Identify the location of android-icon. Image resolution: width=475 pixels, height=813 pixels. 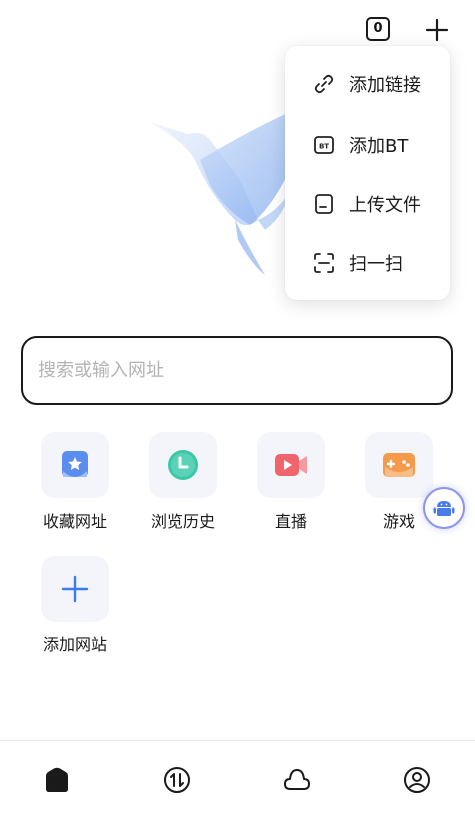
(444, 508).